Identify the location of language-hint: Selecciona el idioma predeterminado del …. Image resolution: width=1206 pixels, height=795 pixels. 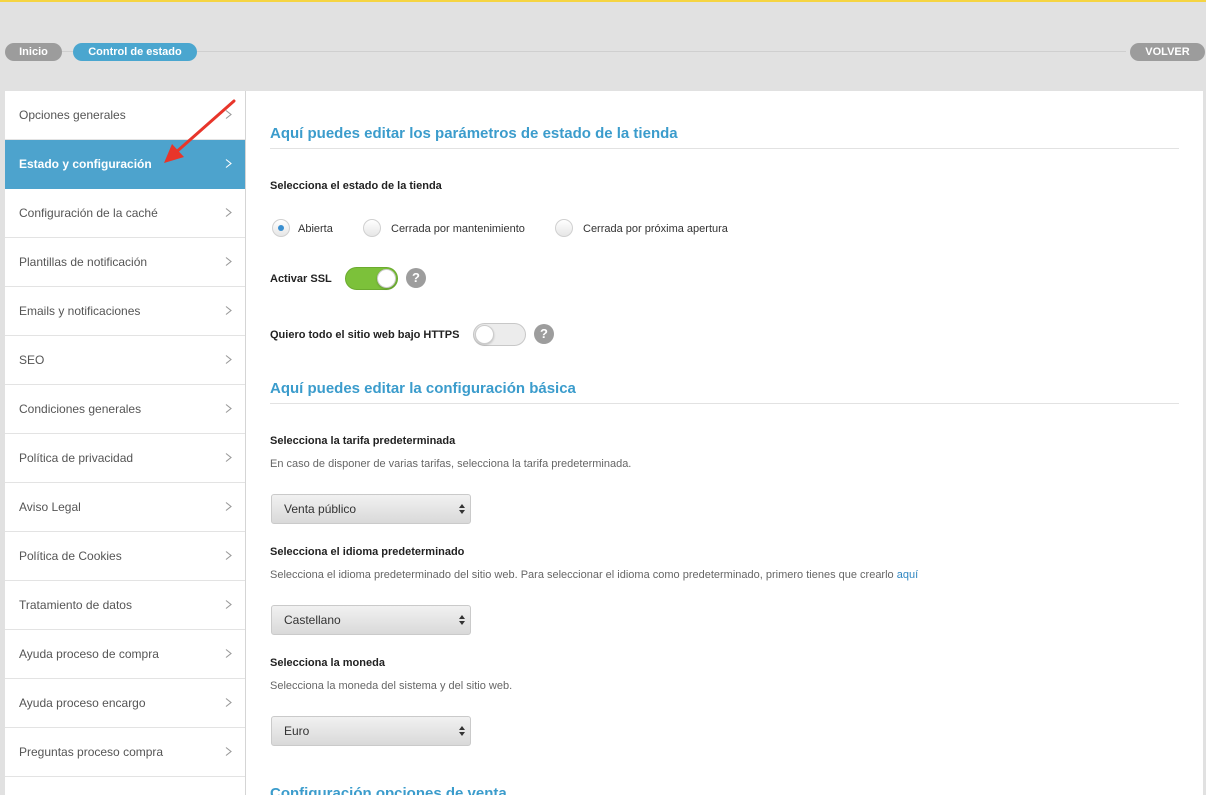
(594, 575).